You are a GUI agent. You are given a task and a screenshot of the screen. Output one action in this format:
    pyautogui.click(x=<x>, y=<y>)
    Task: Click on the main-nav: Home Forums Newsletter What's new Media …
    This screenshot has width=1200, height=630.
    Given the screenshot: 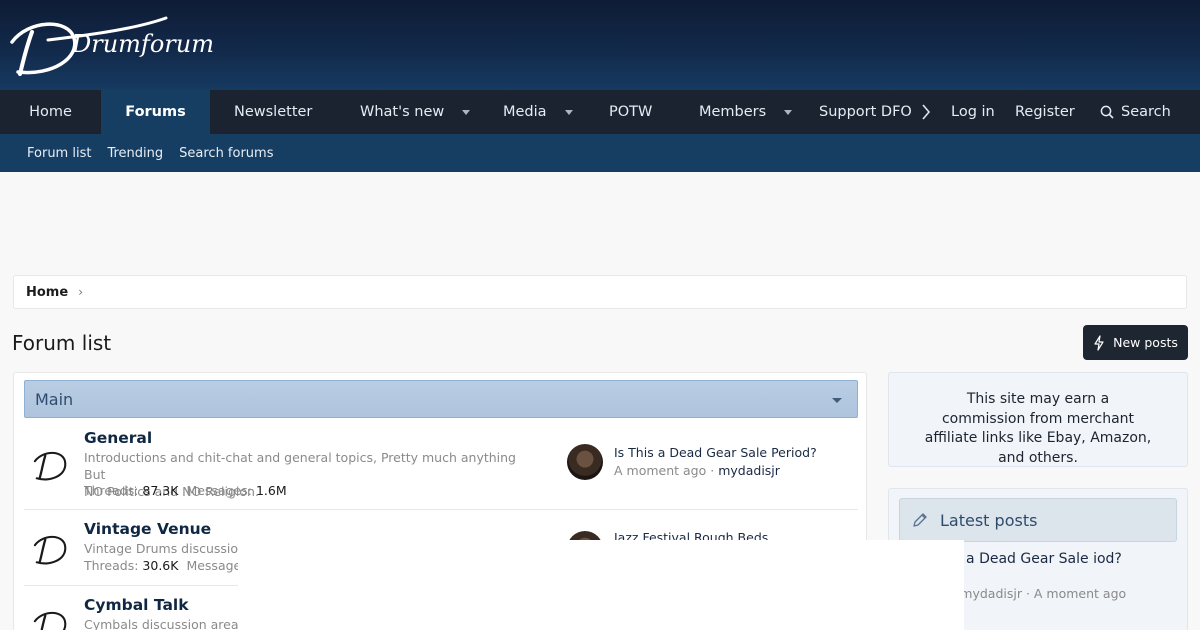 What is the action you would take?
    pyautogui.click(x=600, y=112)
    